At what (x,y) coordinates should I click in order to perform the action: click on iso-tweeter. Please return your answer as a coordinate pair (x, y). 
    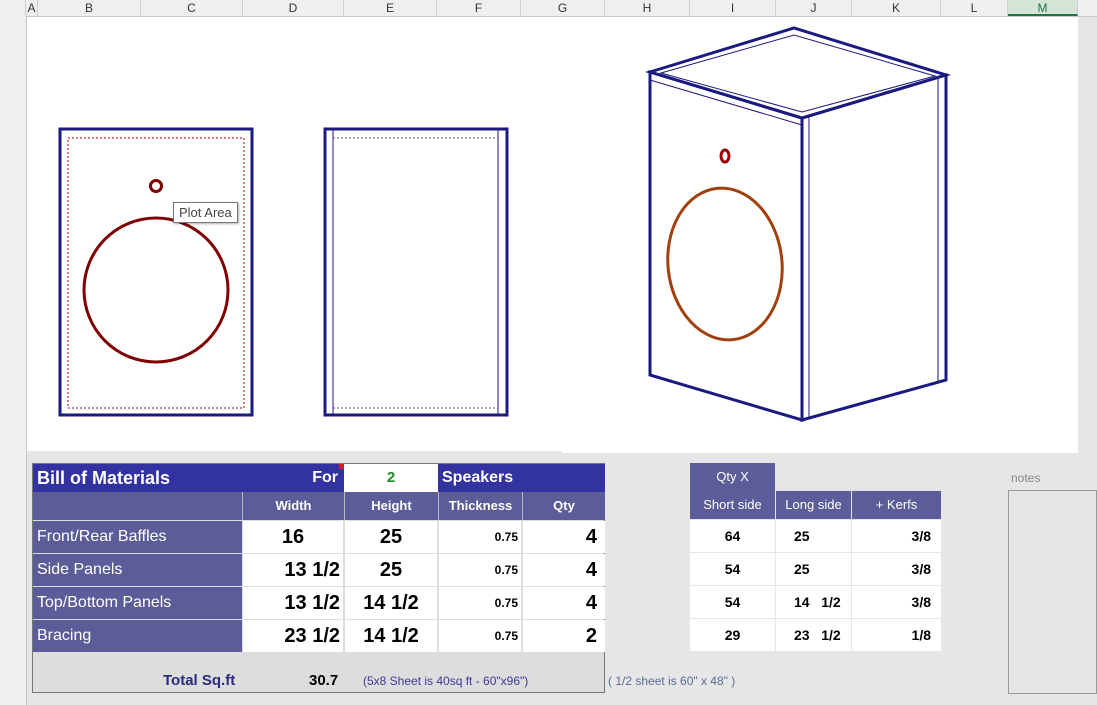
    Looking at the image, I should click on (725, 156).